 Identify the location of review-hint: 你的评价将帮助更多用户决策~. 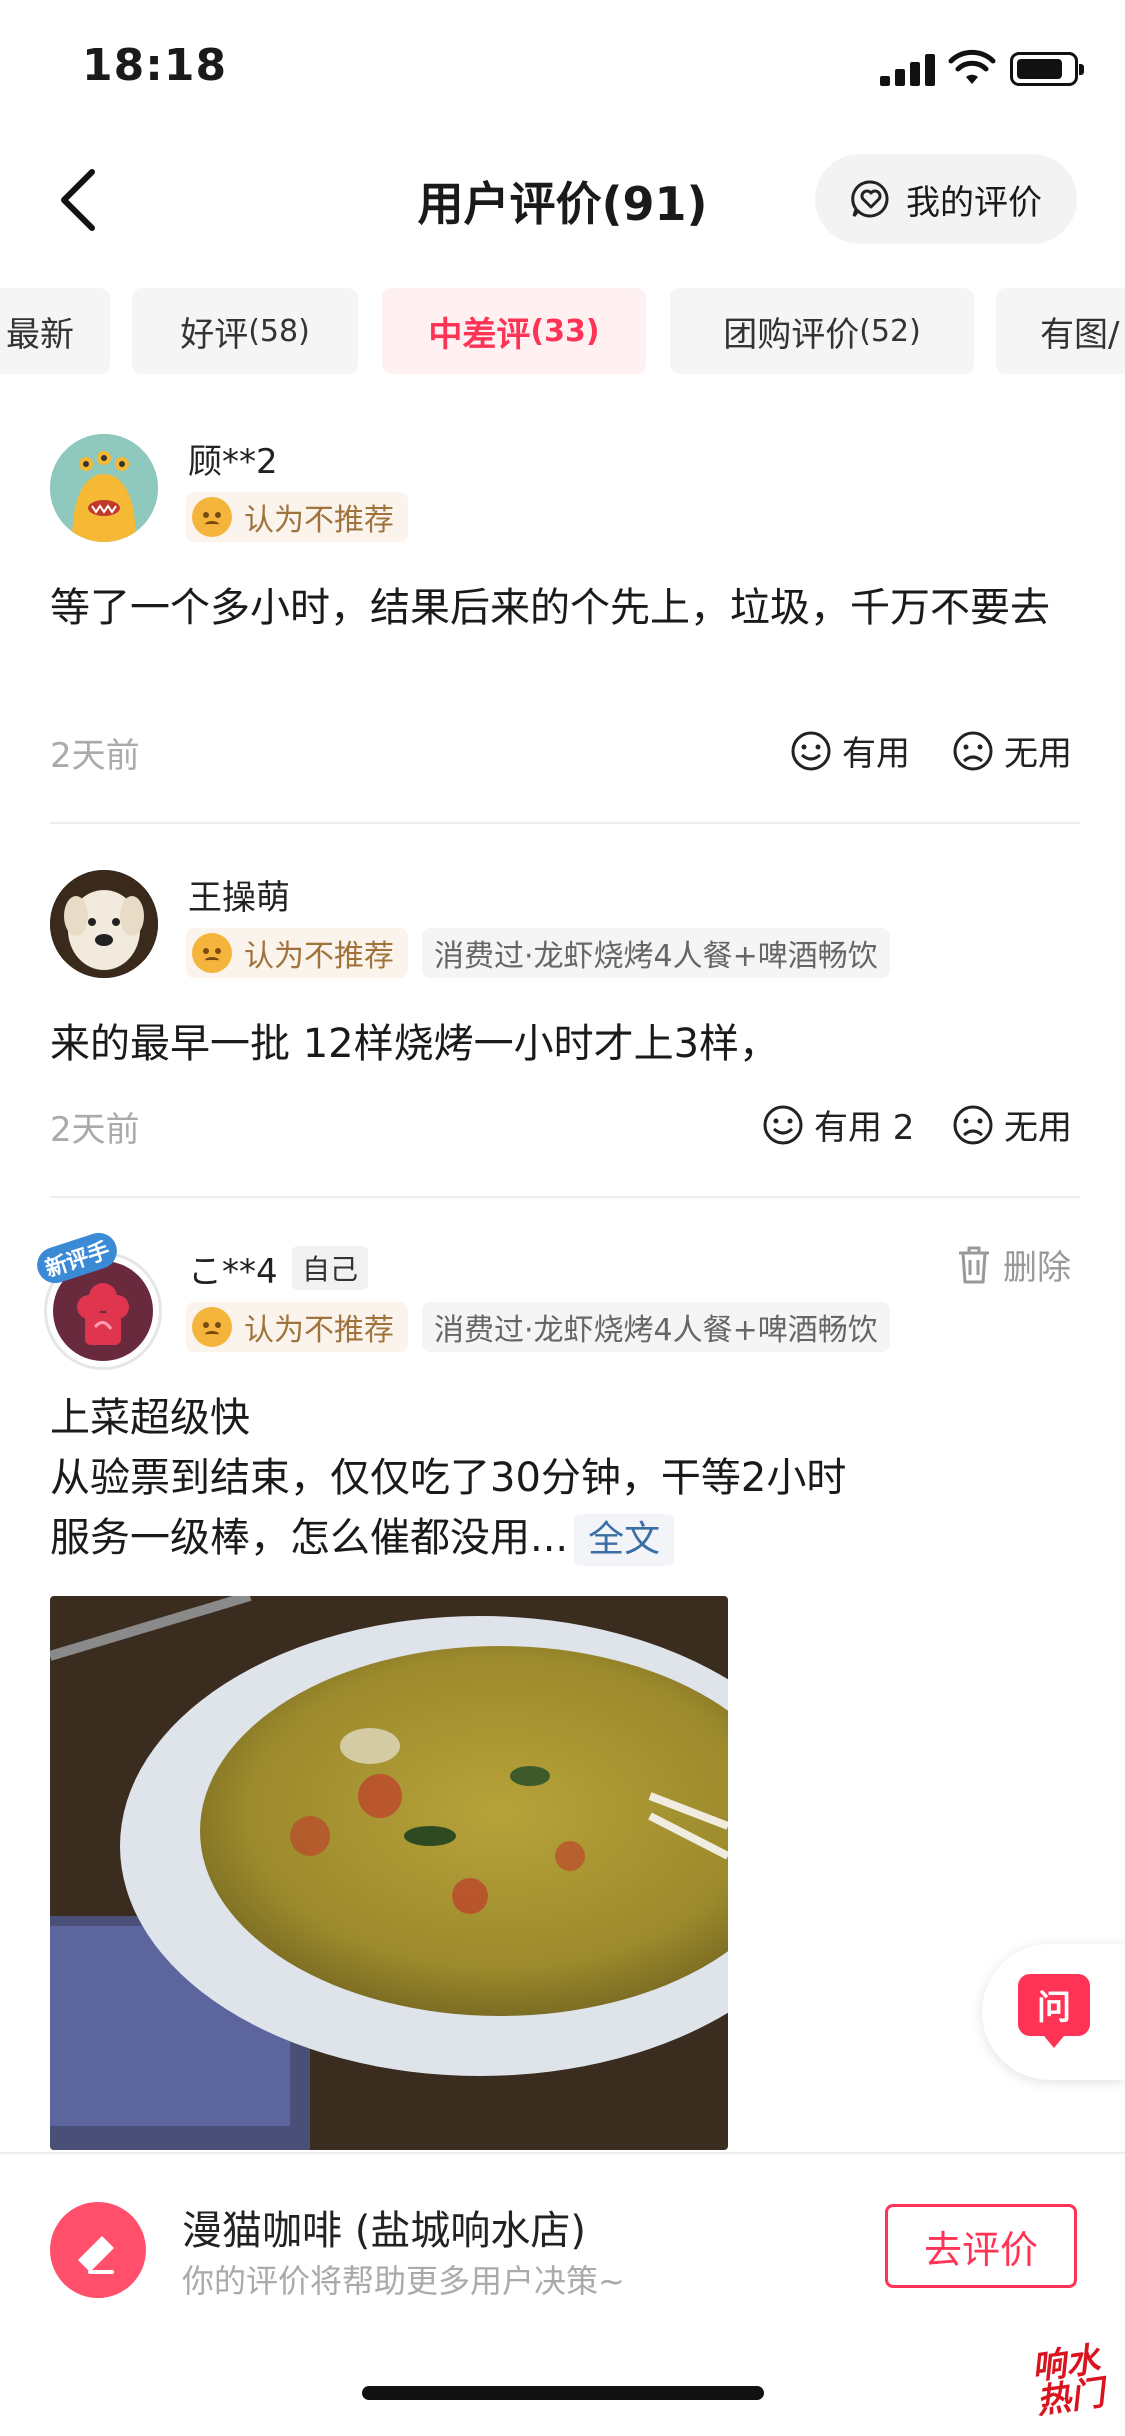
(403, 2281).